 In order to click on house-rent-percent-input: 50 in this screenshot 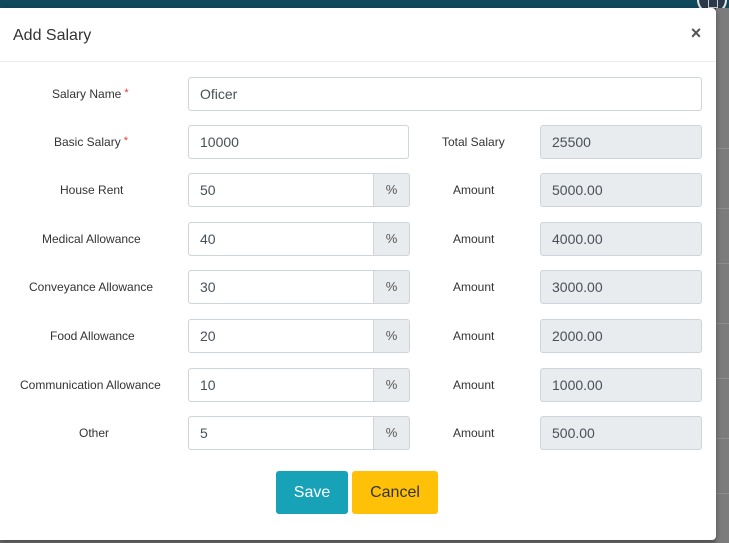, I will do `click(281, 190)`.